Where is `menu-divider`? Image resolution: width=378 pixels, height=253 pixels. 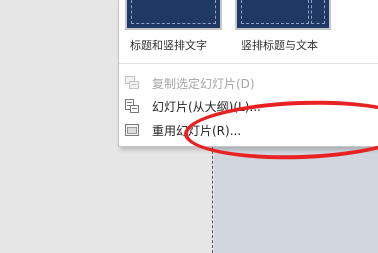 menu-divider is located at coordinates (248, 63).